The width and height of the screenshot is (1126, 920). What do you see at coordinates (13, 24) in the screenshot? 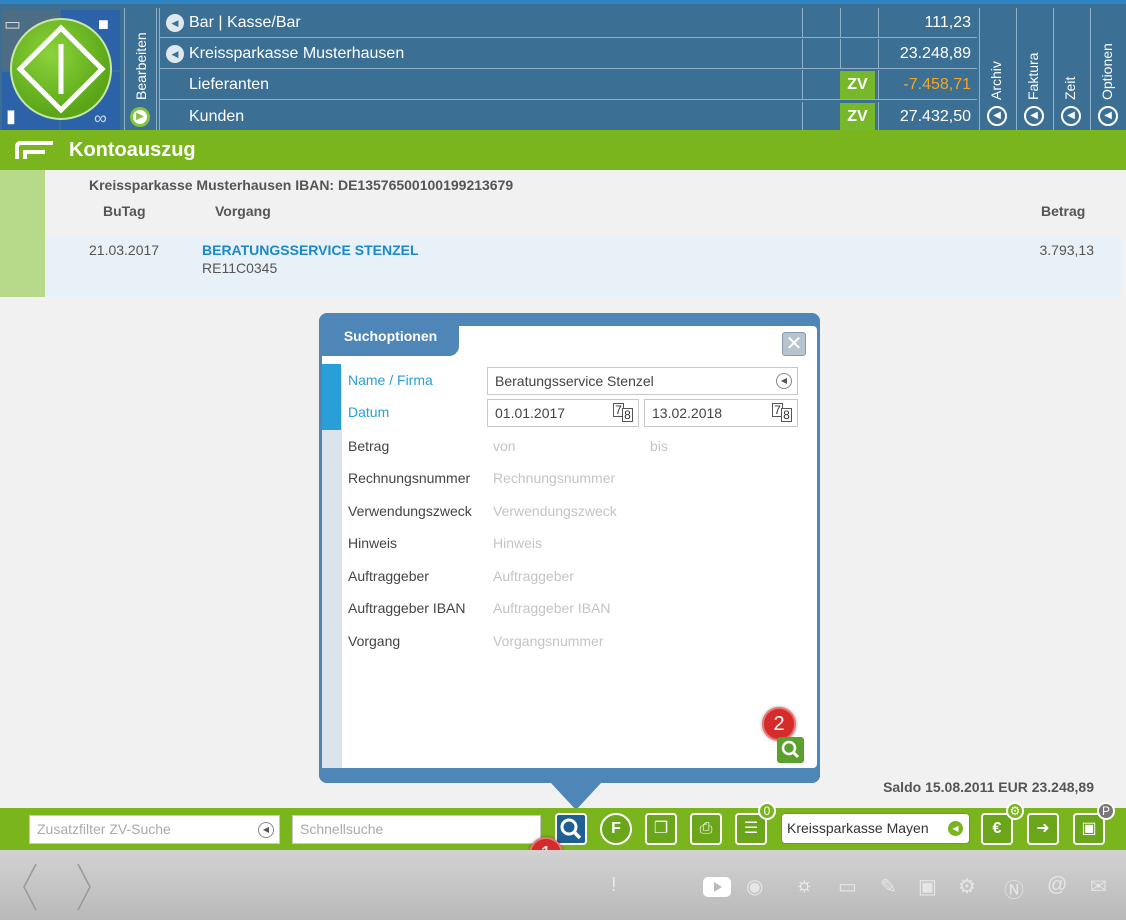
I see `archive-icon: ▭` at bounding box center [13, 24].